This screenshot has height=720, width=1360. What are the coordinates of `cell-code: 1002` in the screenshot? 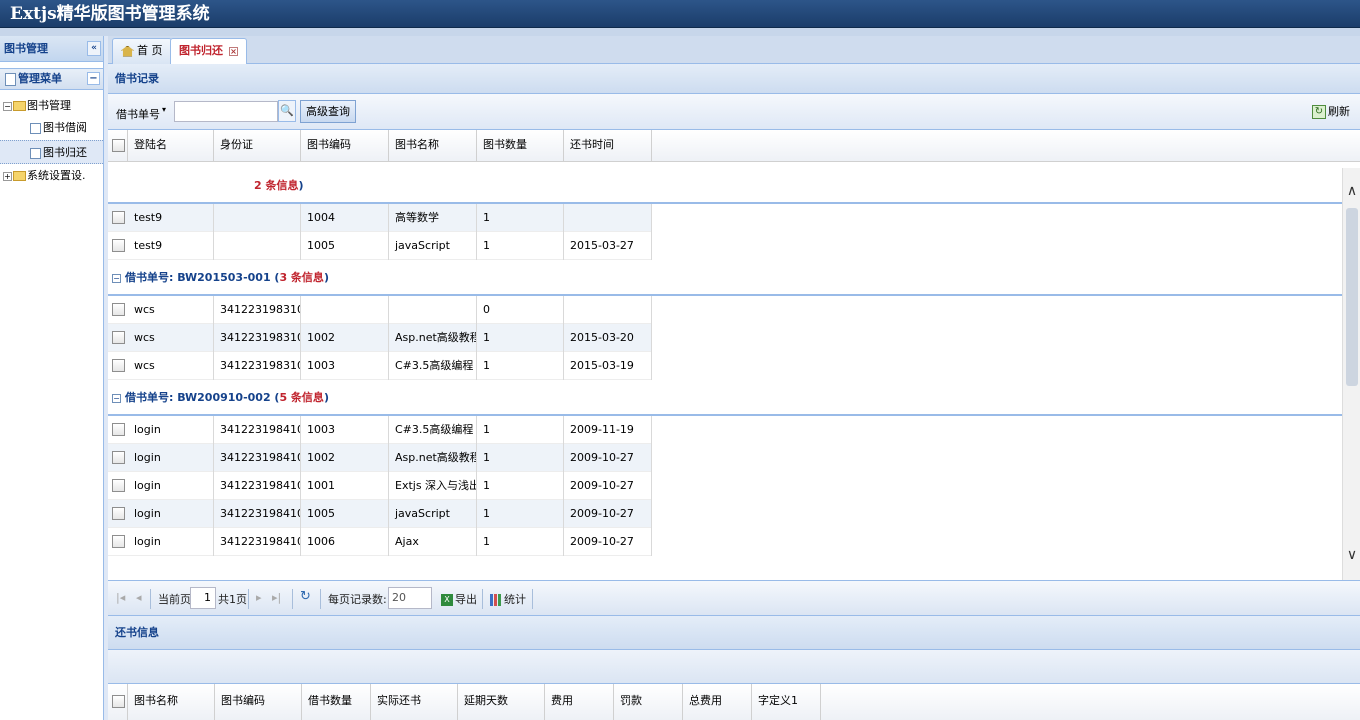 It's located at (345, 338).